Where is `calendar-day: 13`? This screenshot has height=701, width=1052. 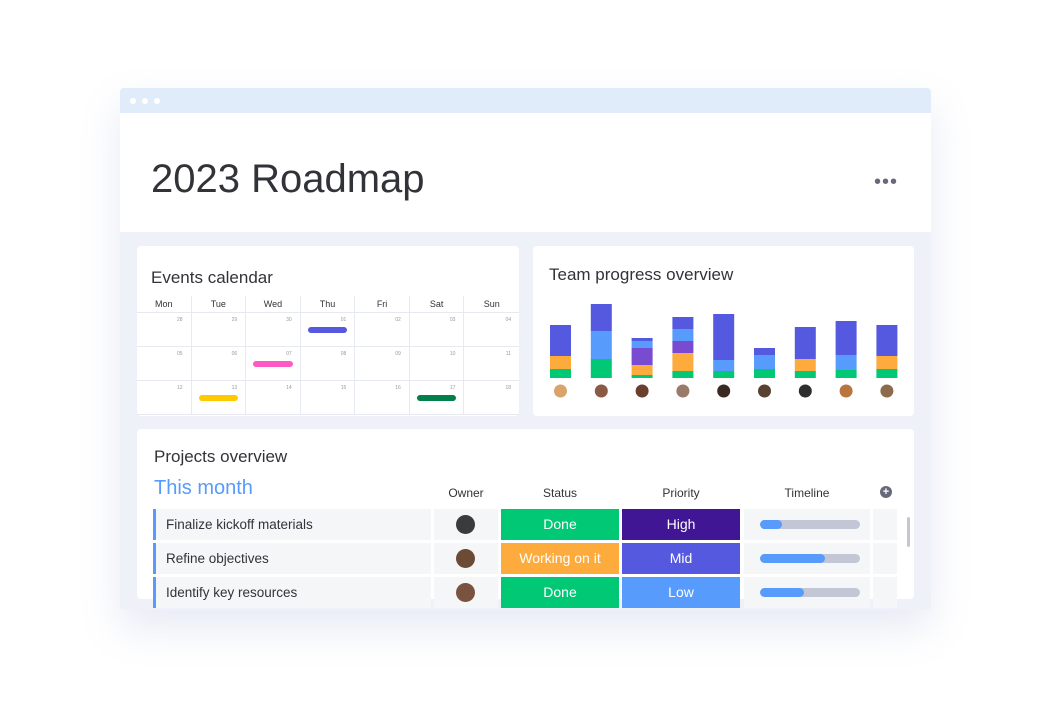 calendar-day: 13 is located at coordinates (219, 398).